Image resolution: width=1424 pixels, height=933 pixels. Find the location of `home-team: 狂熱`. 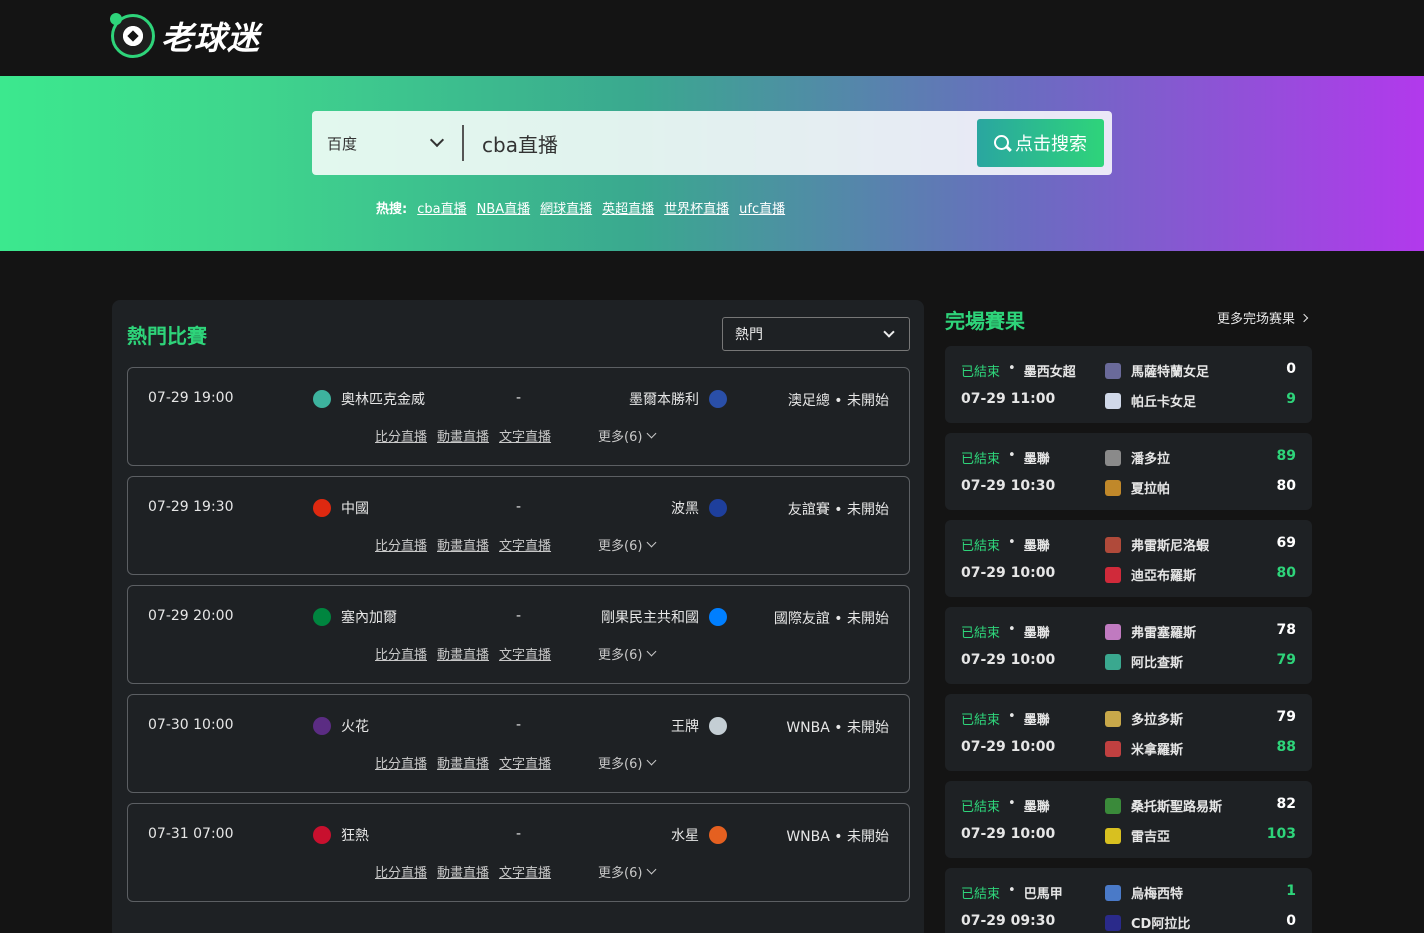

home-team: 狂熱 is located at coordinates (341, 835).